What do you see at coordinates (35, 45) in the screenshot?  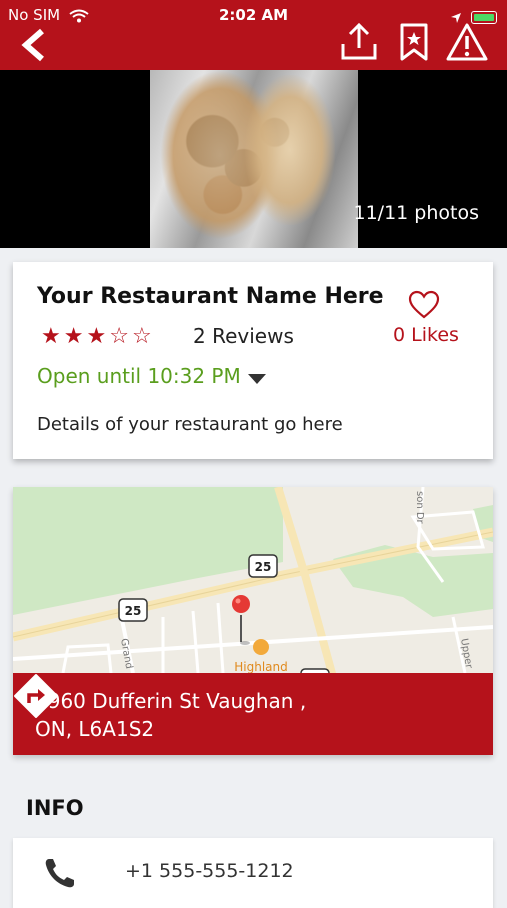 I see `back-button` at bounding box center [35, 45].